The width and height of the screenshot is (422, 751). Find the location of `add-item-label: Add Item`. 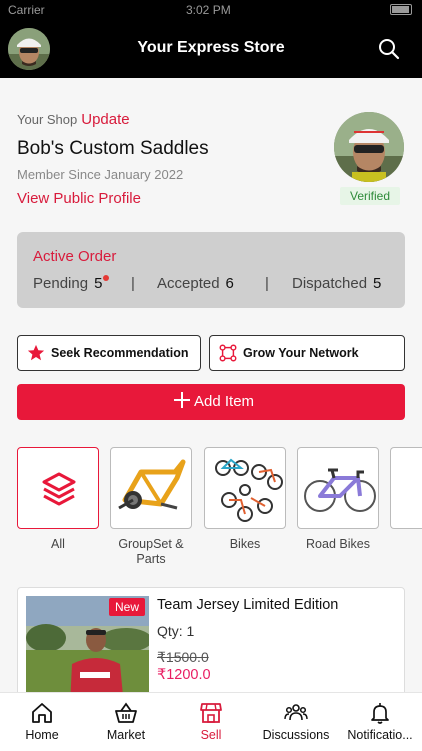

add-item-label: Add Item is located at coordinates (224, 401).